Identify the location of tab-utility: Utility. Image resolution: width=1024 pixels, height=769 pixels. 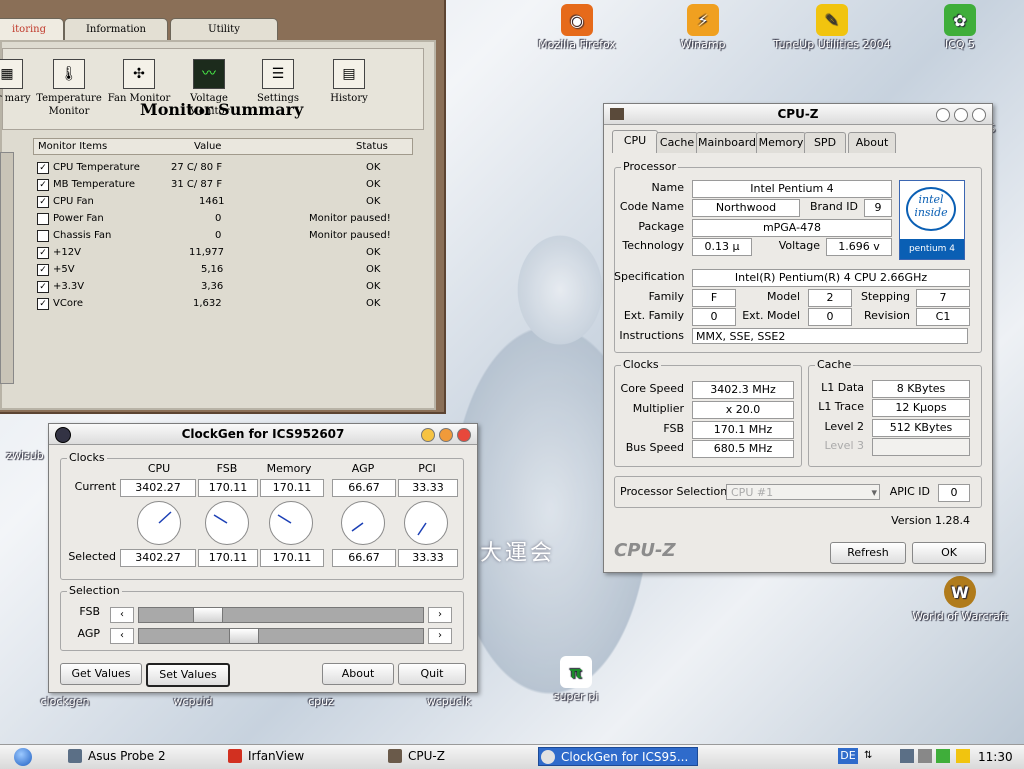
(224, 29).